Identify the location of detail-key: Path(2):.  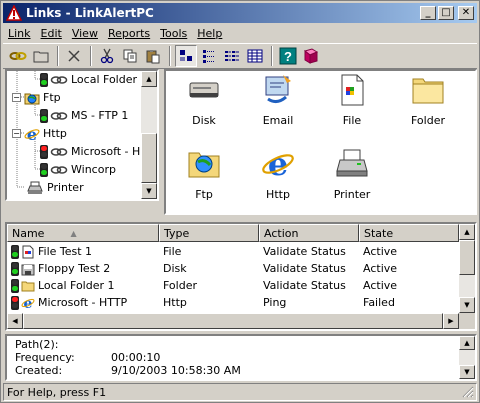
(37, 344).